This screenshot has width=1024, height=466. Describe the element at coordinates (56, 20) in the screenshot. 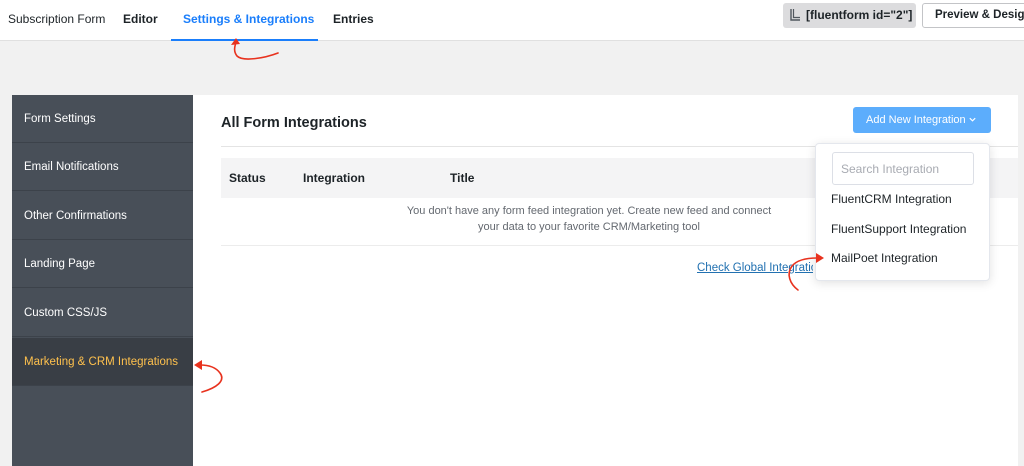

I see `tab-subscription-form: Subscription Form` at that location.